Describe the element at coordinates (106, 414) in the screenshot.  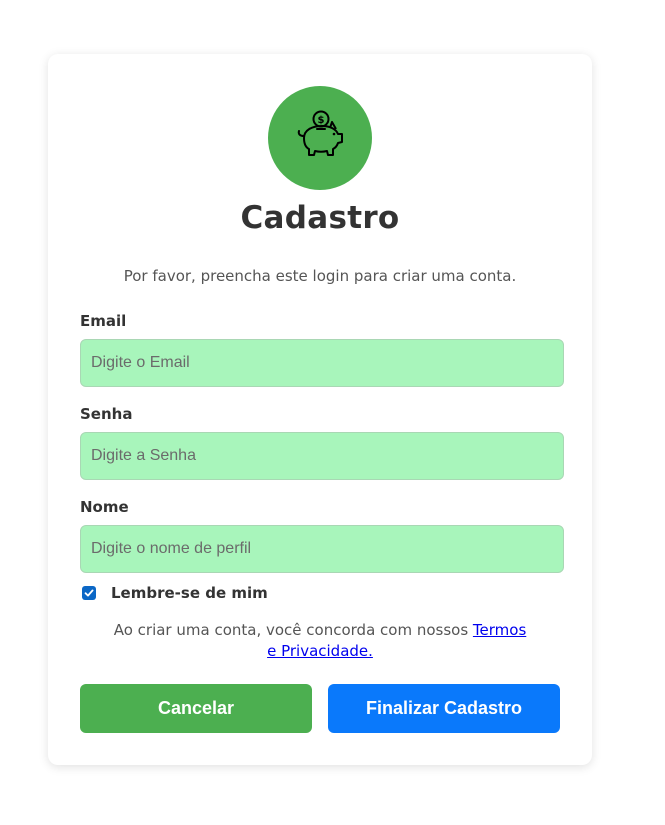
I see `password-label: Senha` at that location.